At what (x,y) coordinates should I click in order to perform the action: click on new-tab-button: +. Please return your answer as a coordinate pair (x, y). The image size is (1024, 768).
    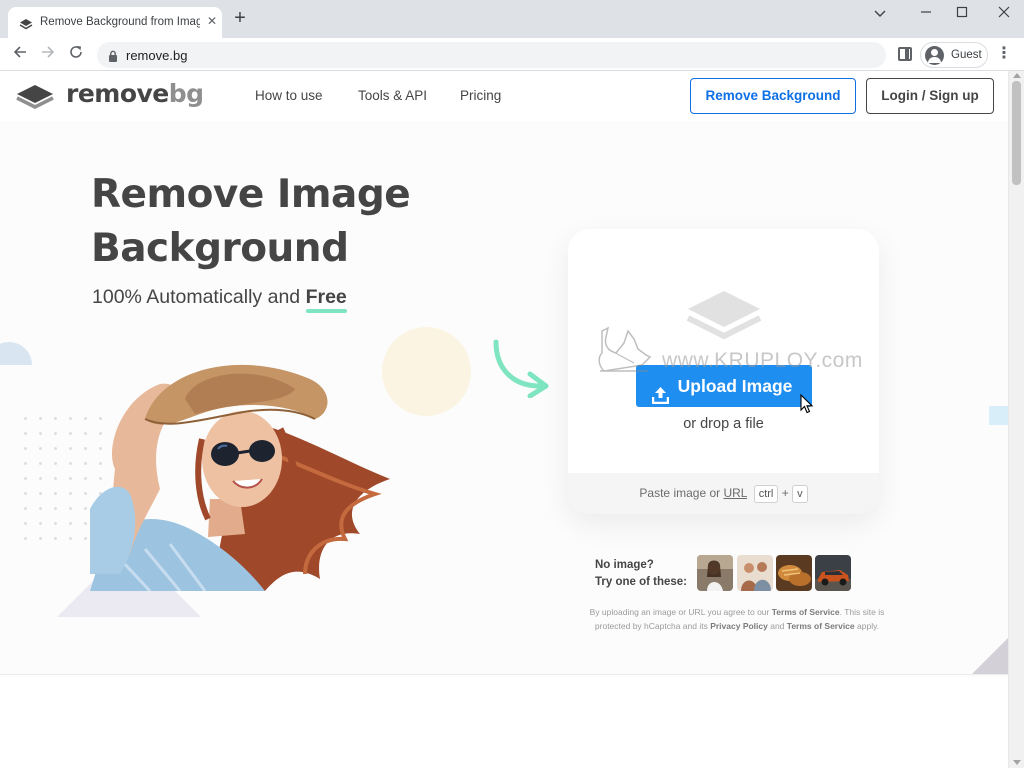
    Looking at the image, I should click on (240, 18).